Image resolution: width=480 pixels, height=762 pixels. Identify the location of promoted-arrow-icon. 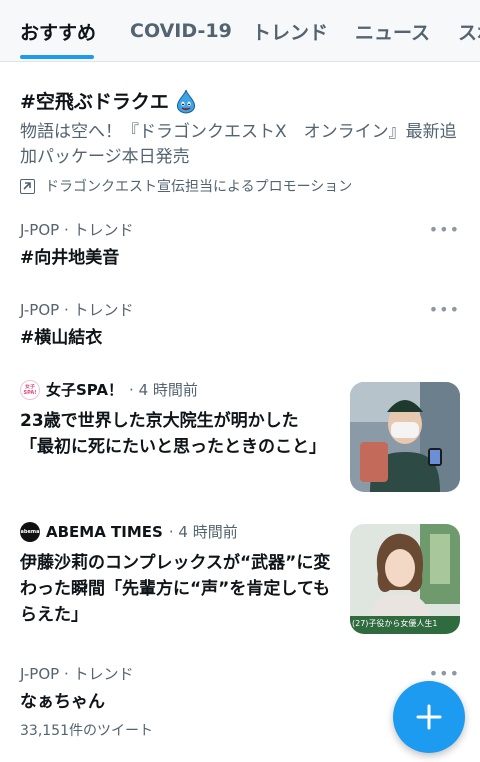
(27, 186).